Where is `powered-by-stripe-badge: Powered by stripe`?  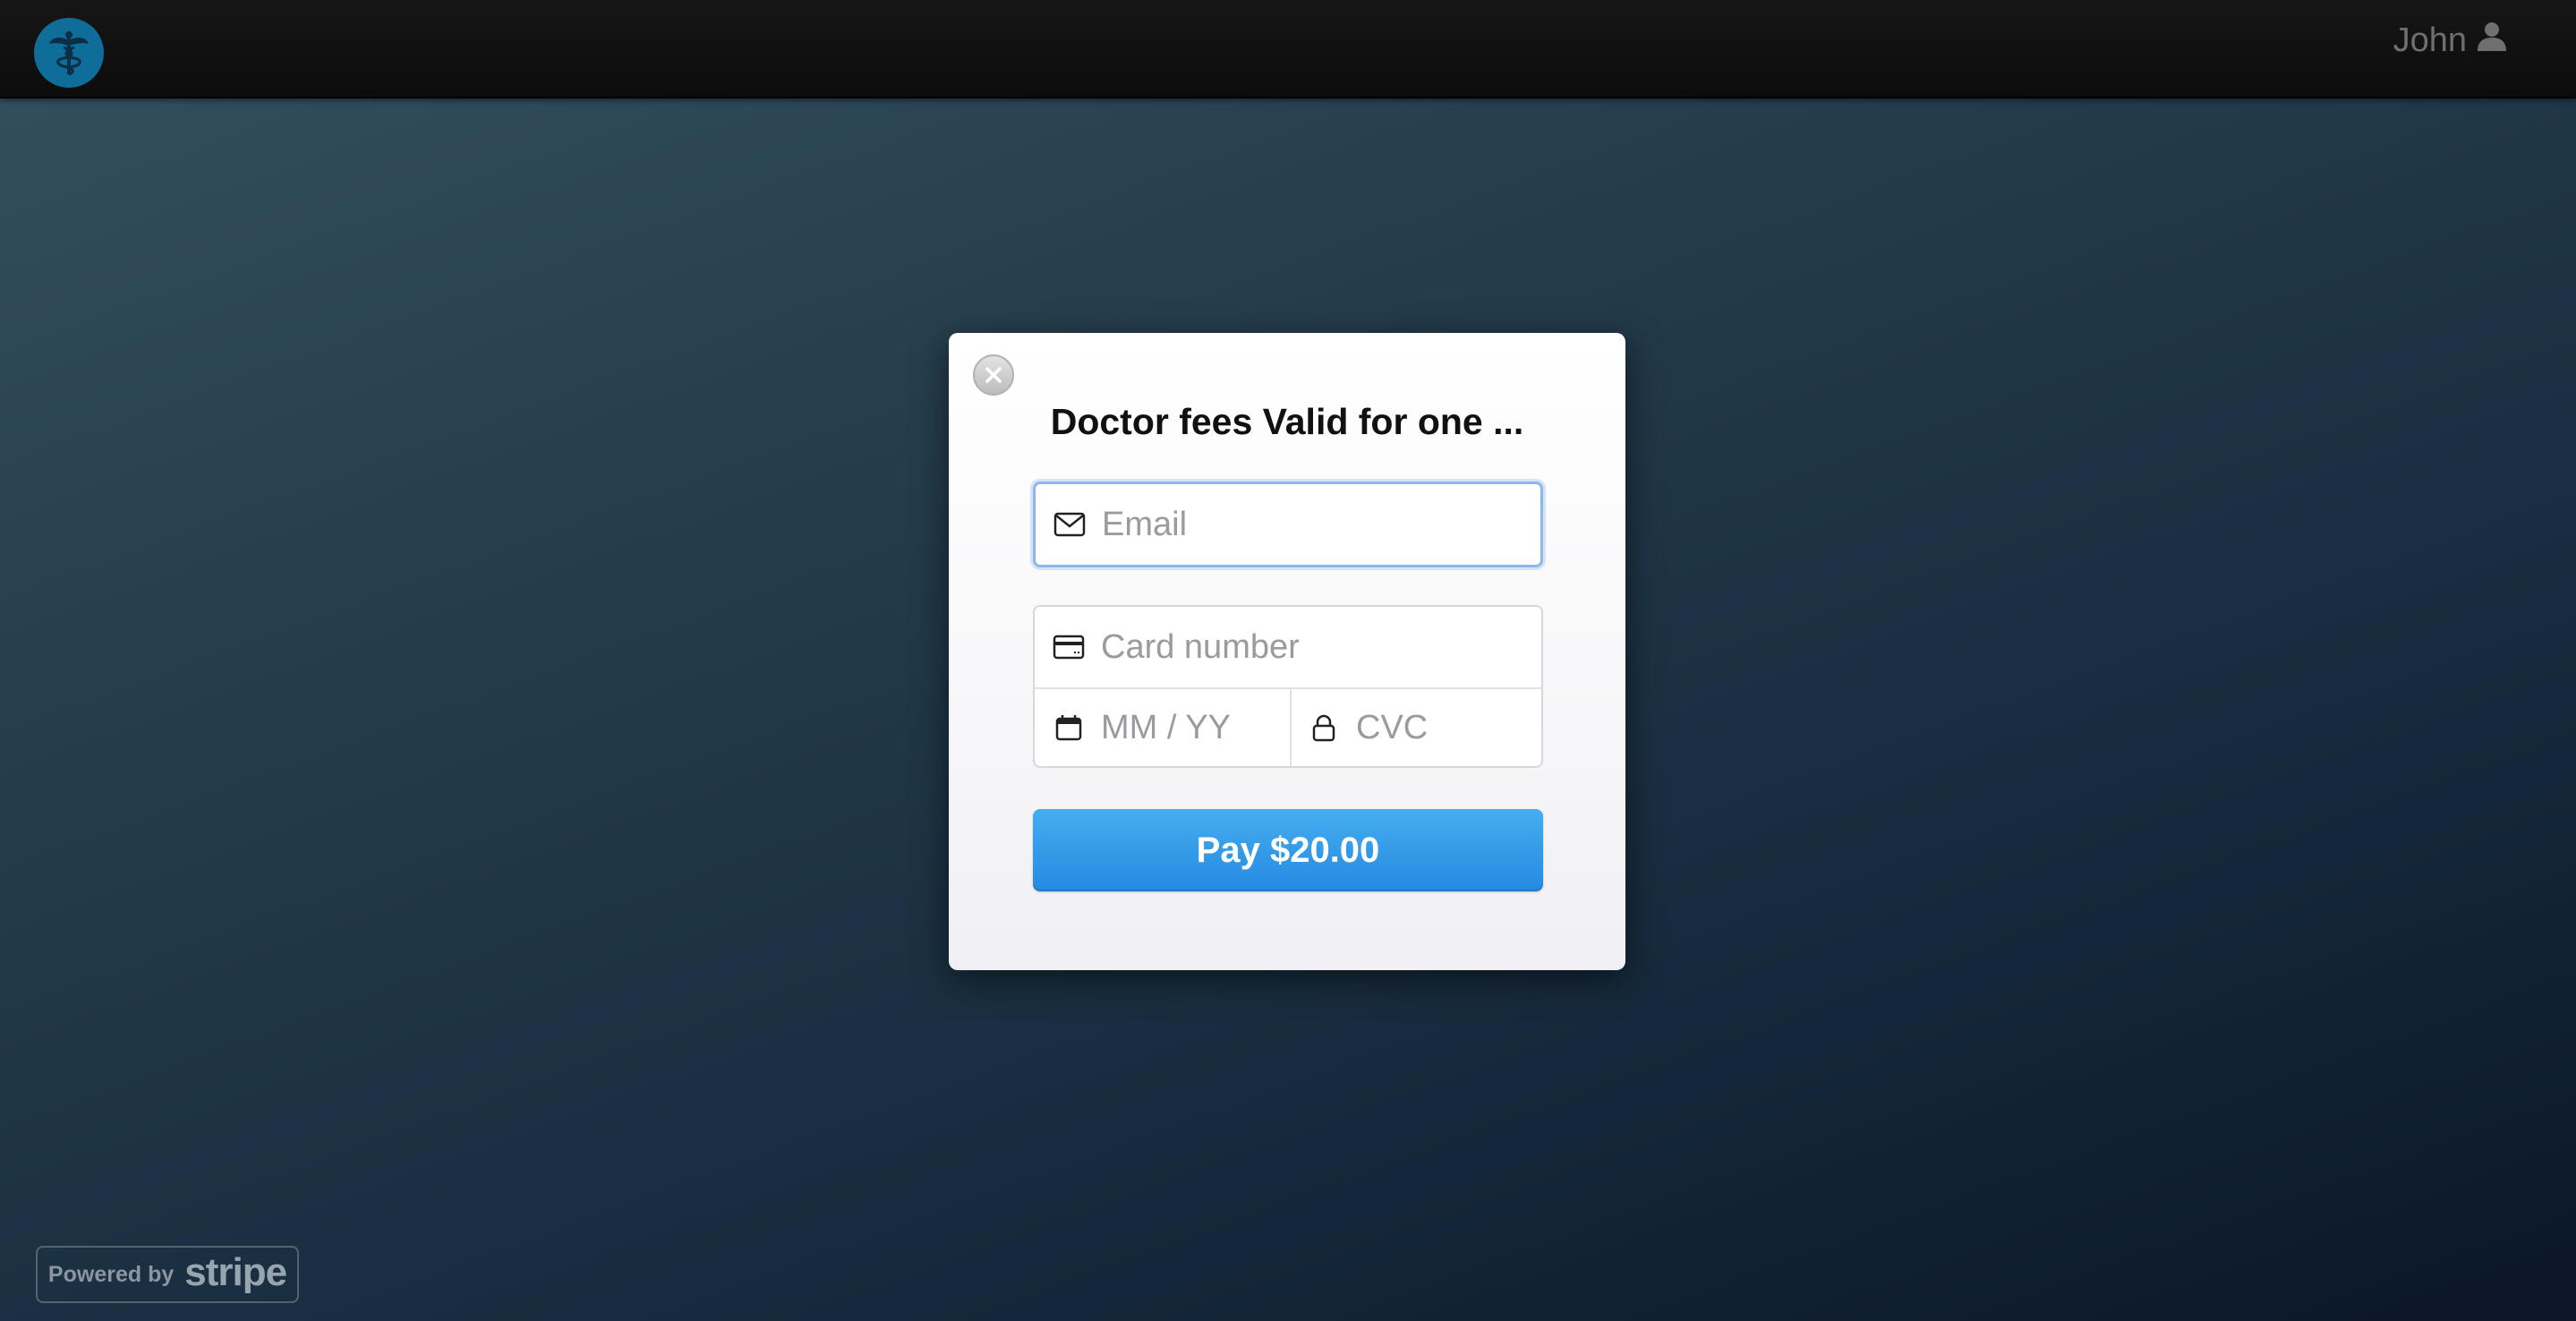 powered-by-stripe-badge: Powered by stripe is located at coordinates (167, 1274).